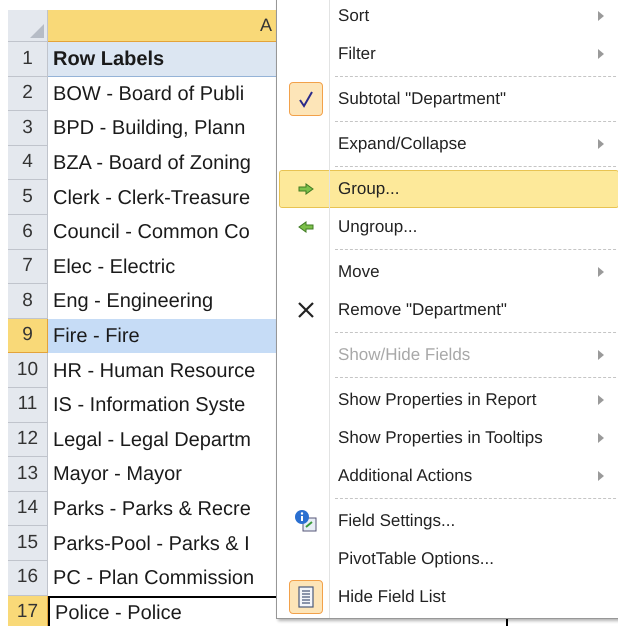  I want to click on row-header: 11, so click(28, 405).